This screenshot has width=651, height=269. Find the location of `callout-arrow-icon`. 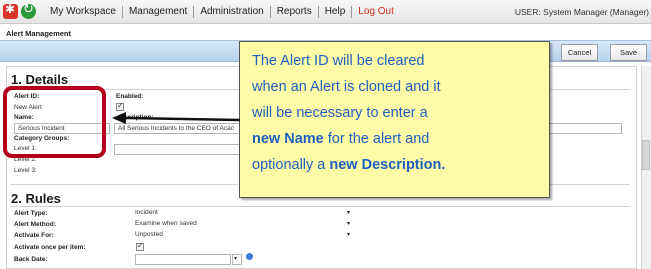

callout-arrow-icon is located at coordinates (176, 118).